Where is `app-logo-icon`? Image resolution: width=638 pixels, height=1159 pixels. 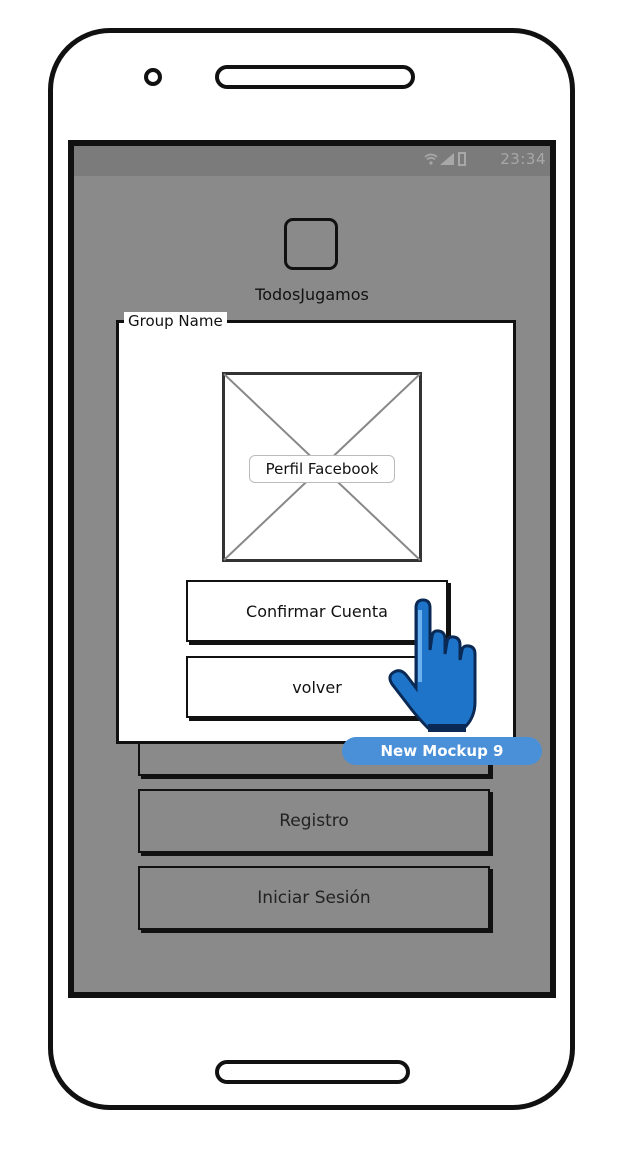 app-logo-icon is located at coordinates (311, 244).